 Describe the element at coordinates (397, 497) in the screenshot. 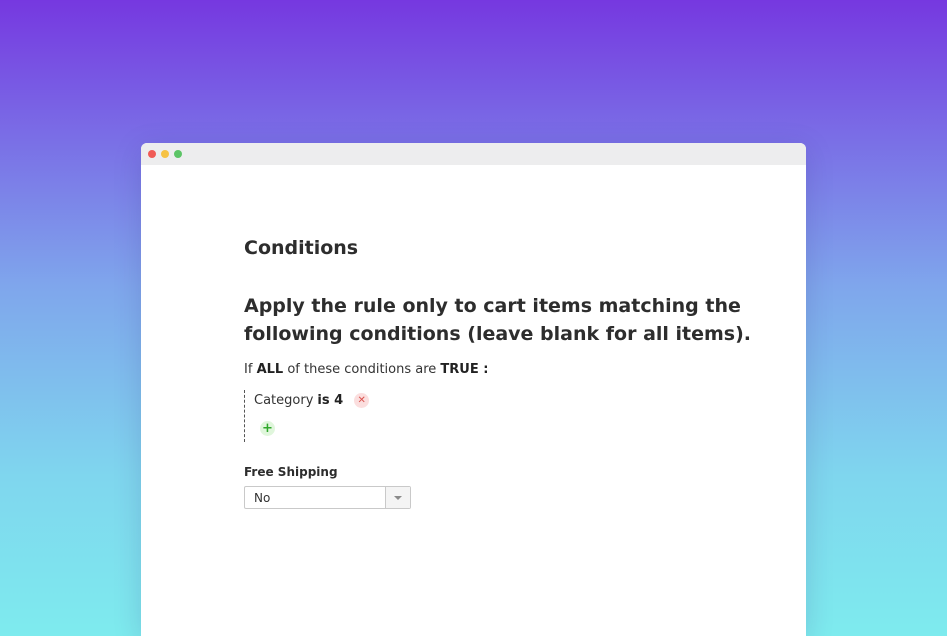

I see `chevron-down-icon` at that location.